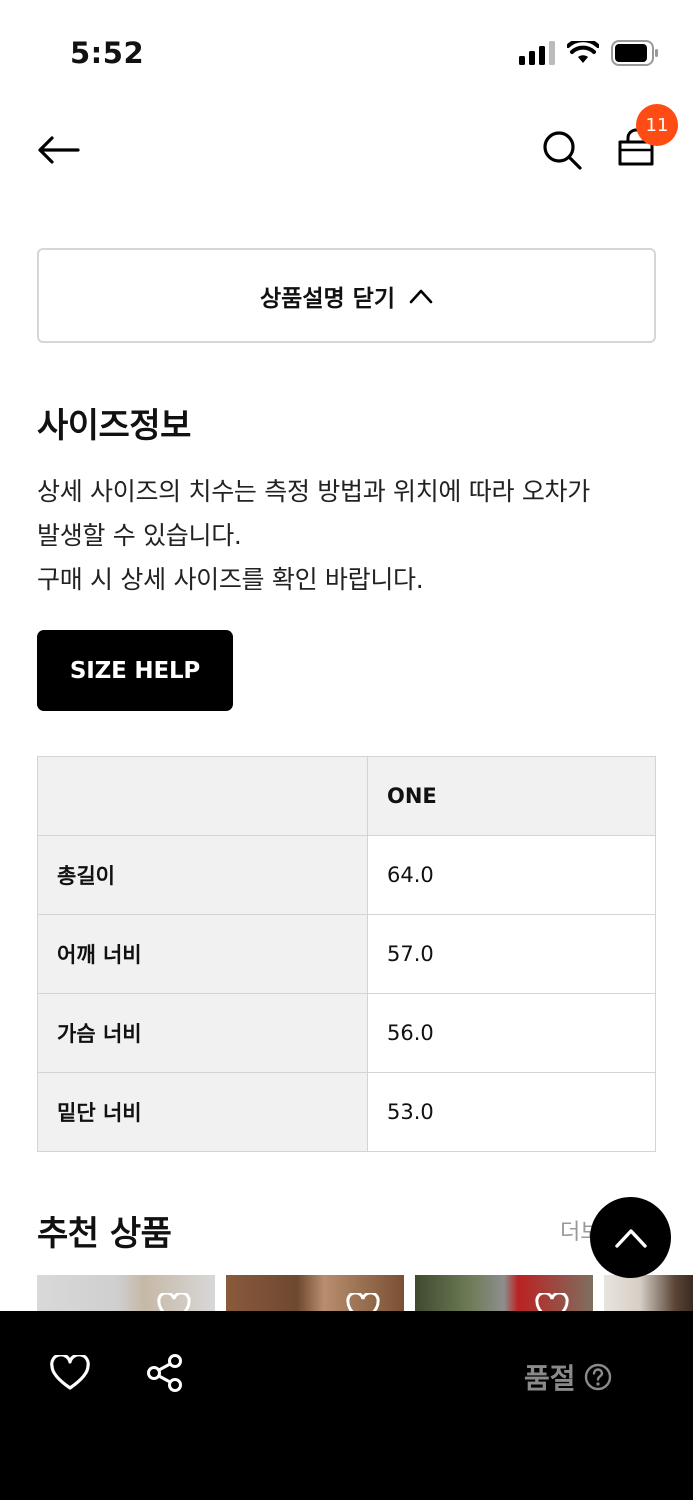 The image size is (693, 1500). I want to click on size-row-label: 총길이, so click(202, 875).